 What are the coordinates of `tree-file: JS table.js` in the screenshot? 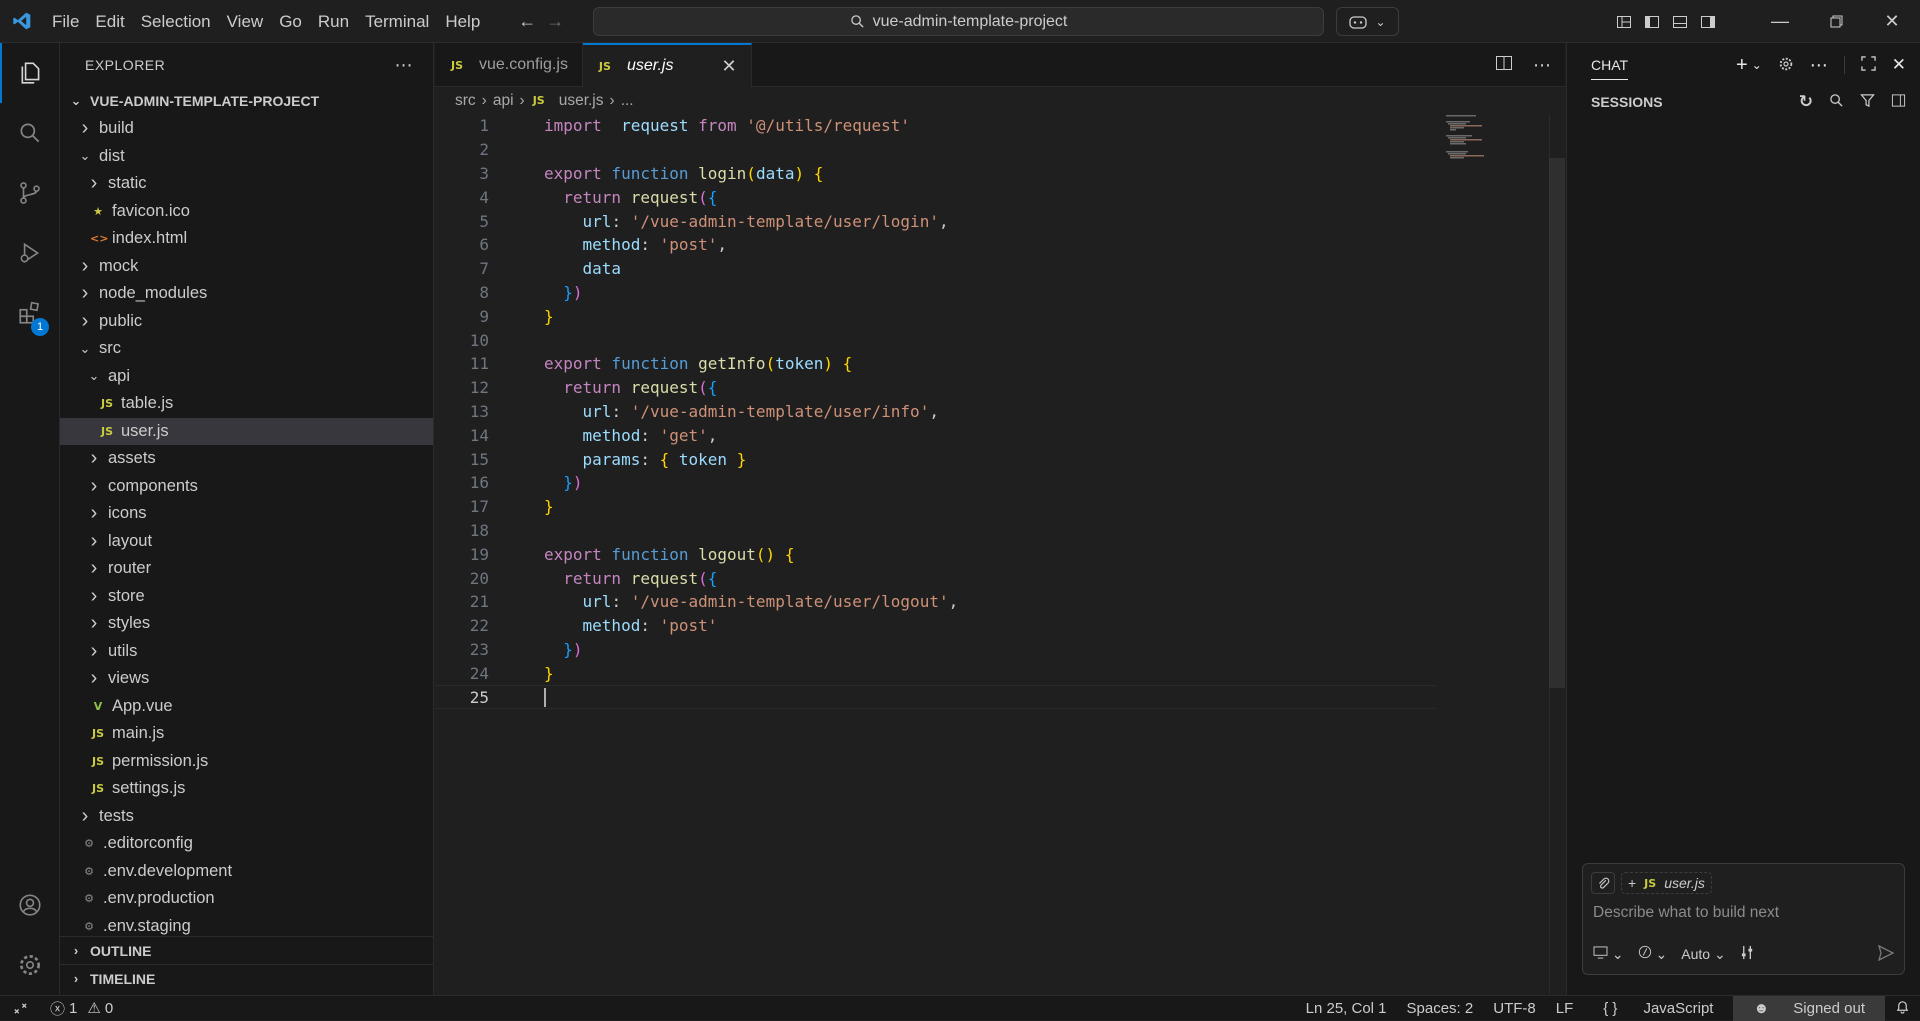 It's located at (246, 404).